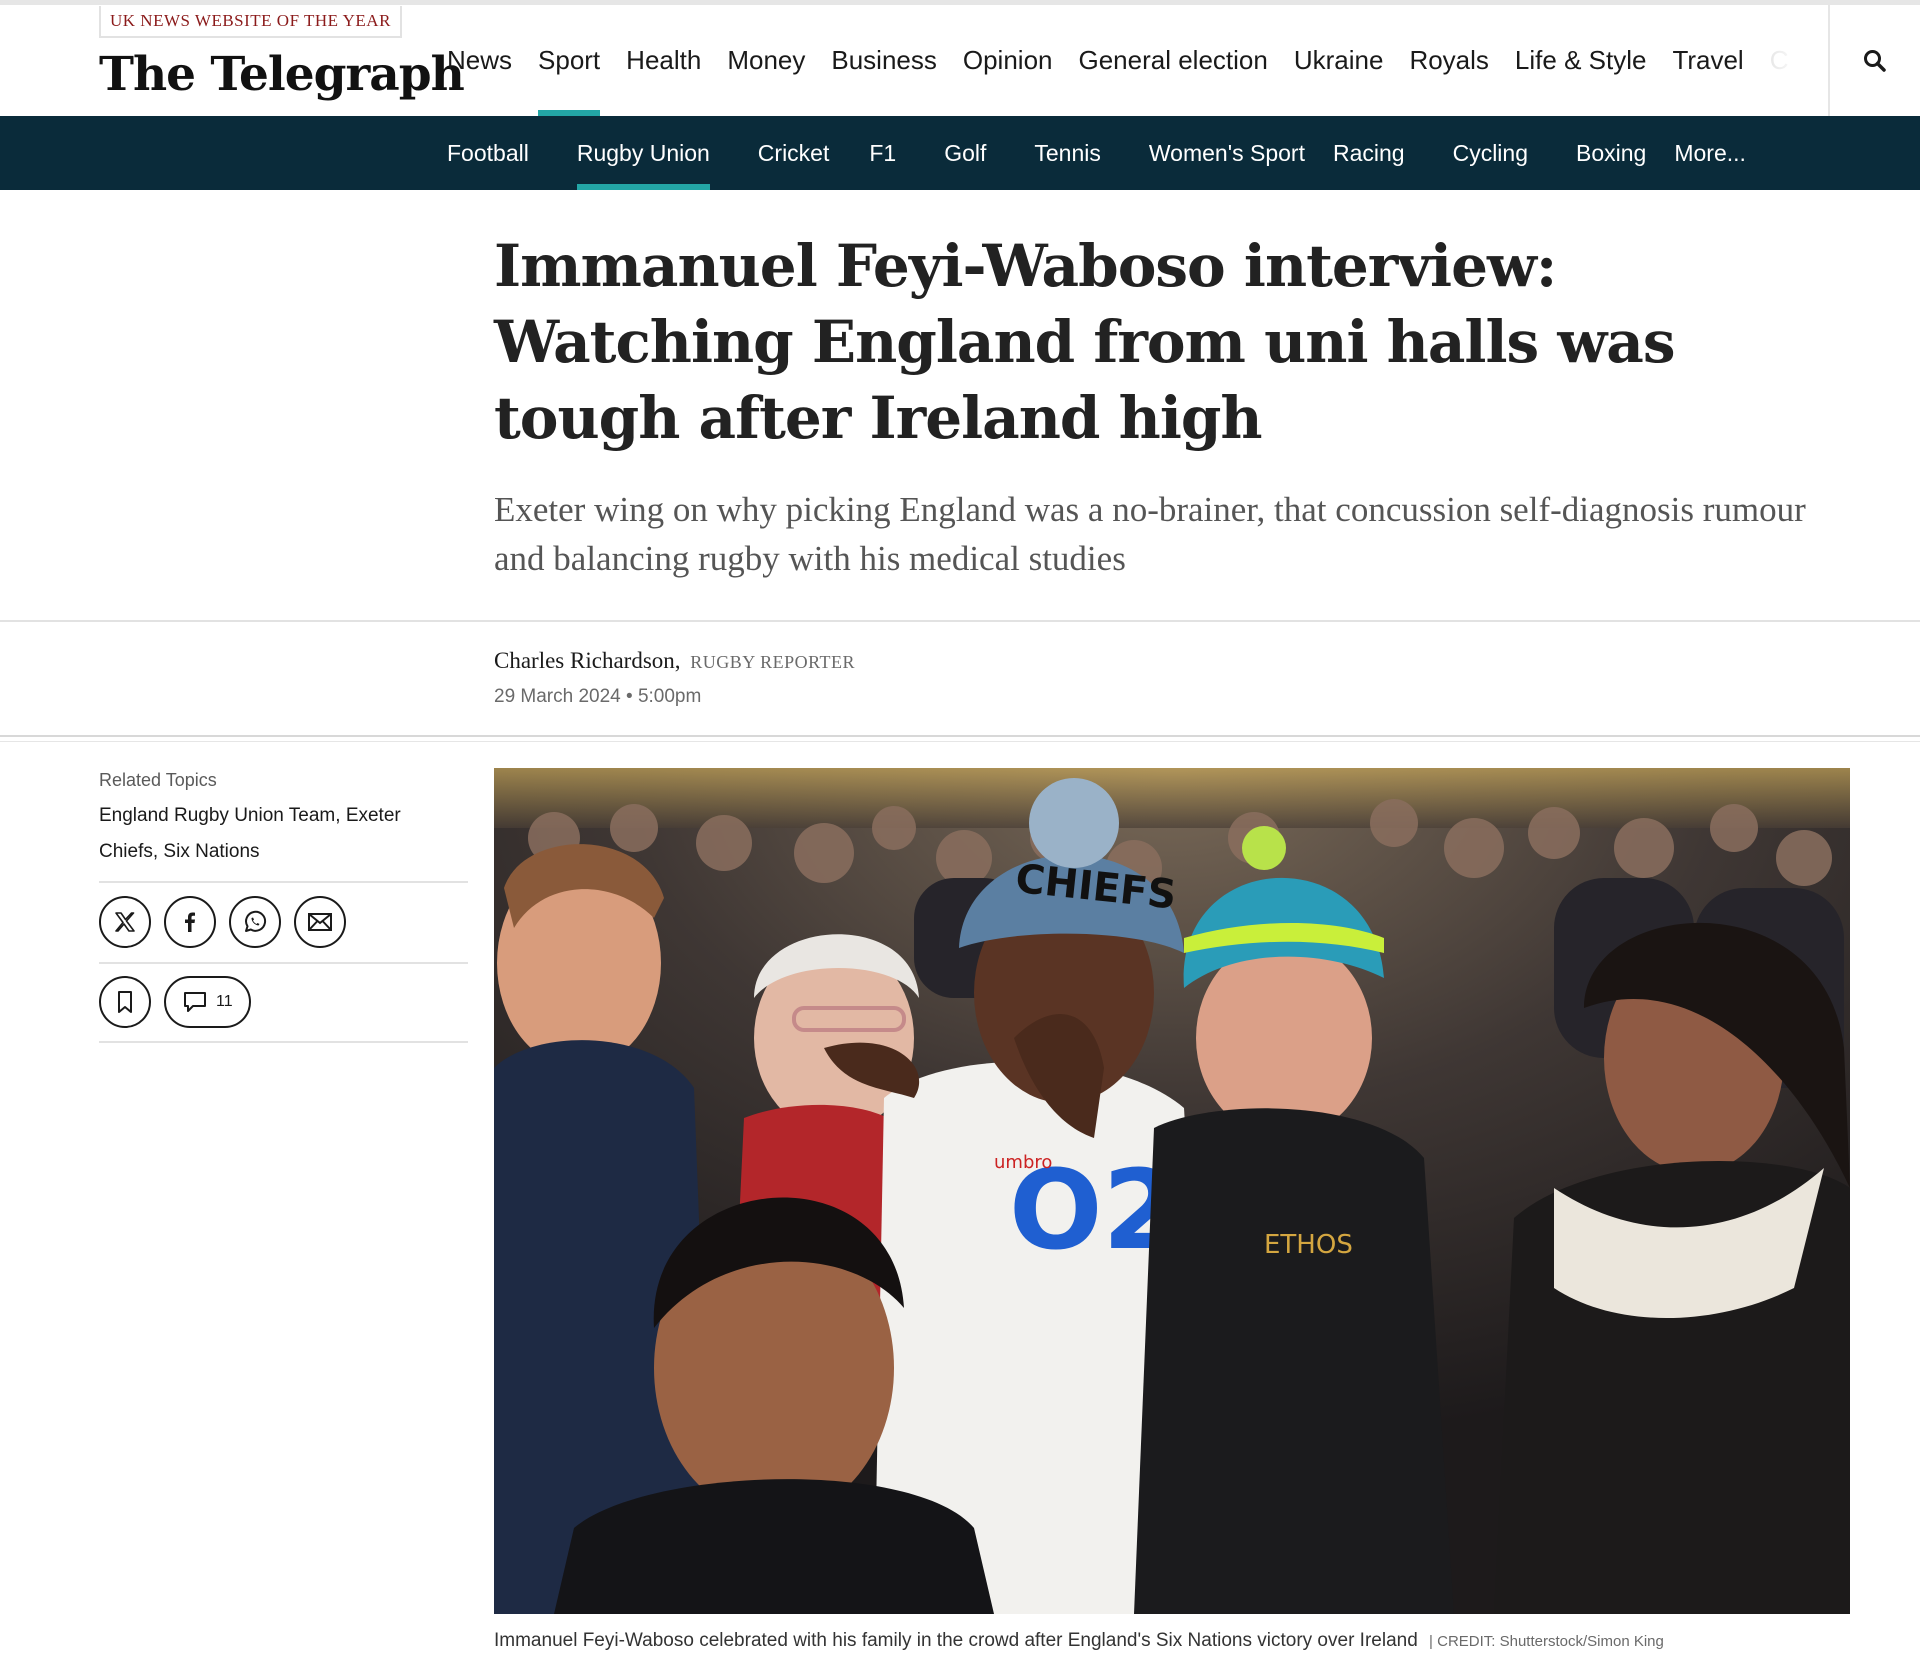 The width and height of the screenshot is (1920, 1669). What do you see at coordinates (1369, 153) in the screenshot?
I see `subnav-item-racing: Racing` at bounding box center [1369, 153].